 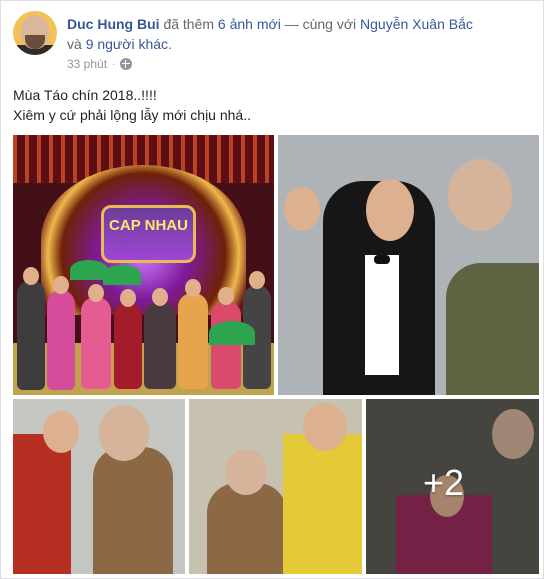 What do you see at coordinates (87, 64) in the screenshot?
I see `timestamp-link: 33 phút` at bounding box center [87, 64].